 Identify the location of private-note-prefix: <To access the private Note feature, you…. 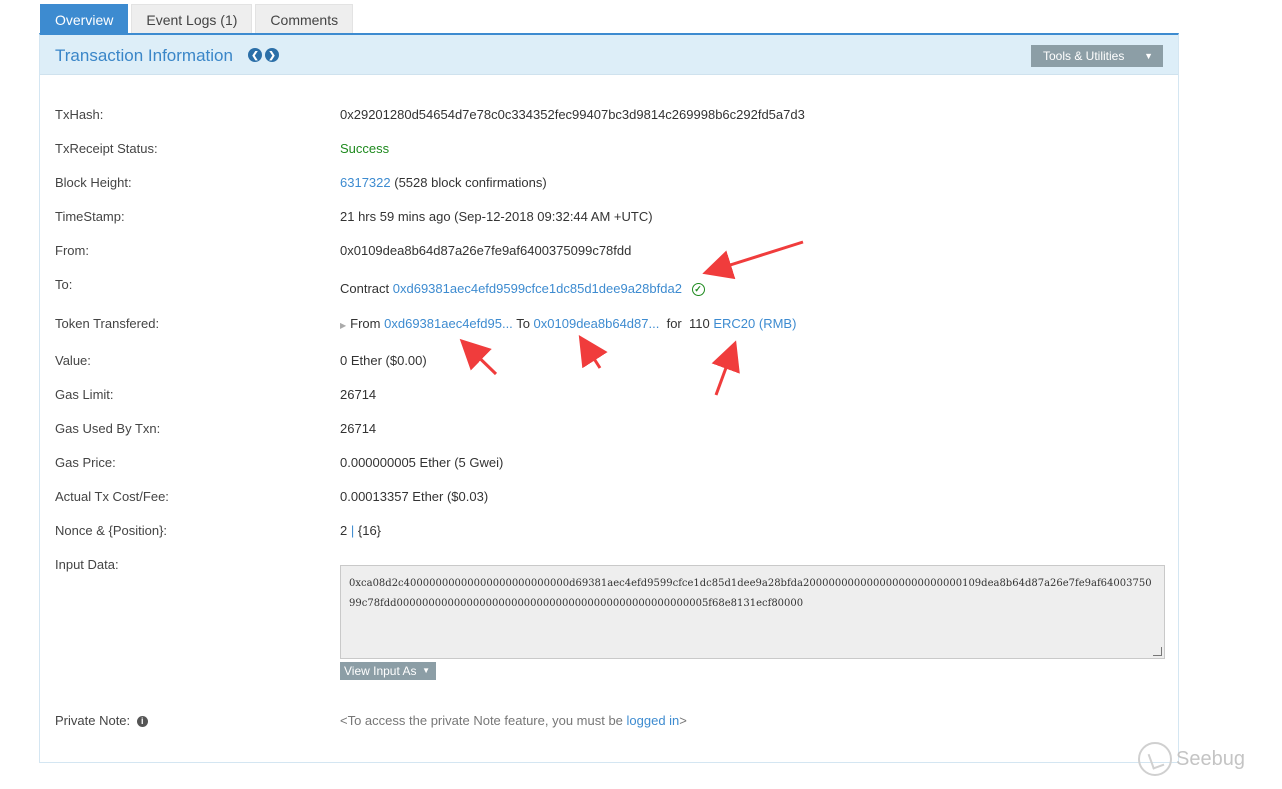
(483, 720).